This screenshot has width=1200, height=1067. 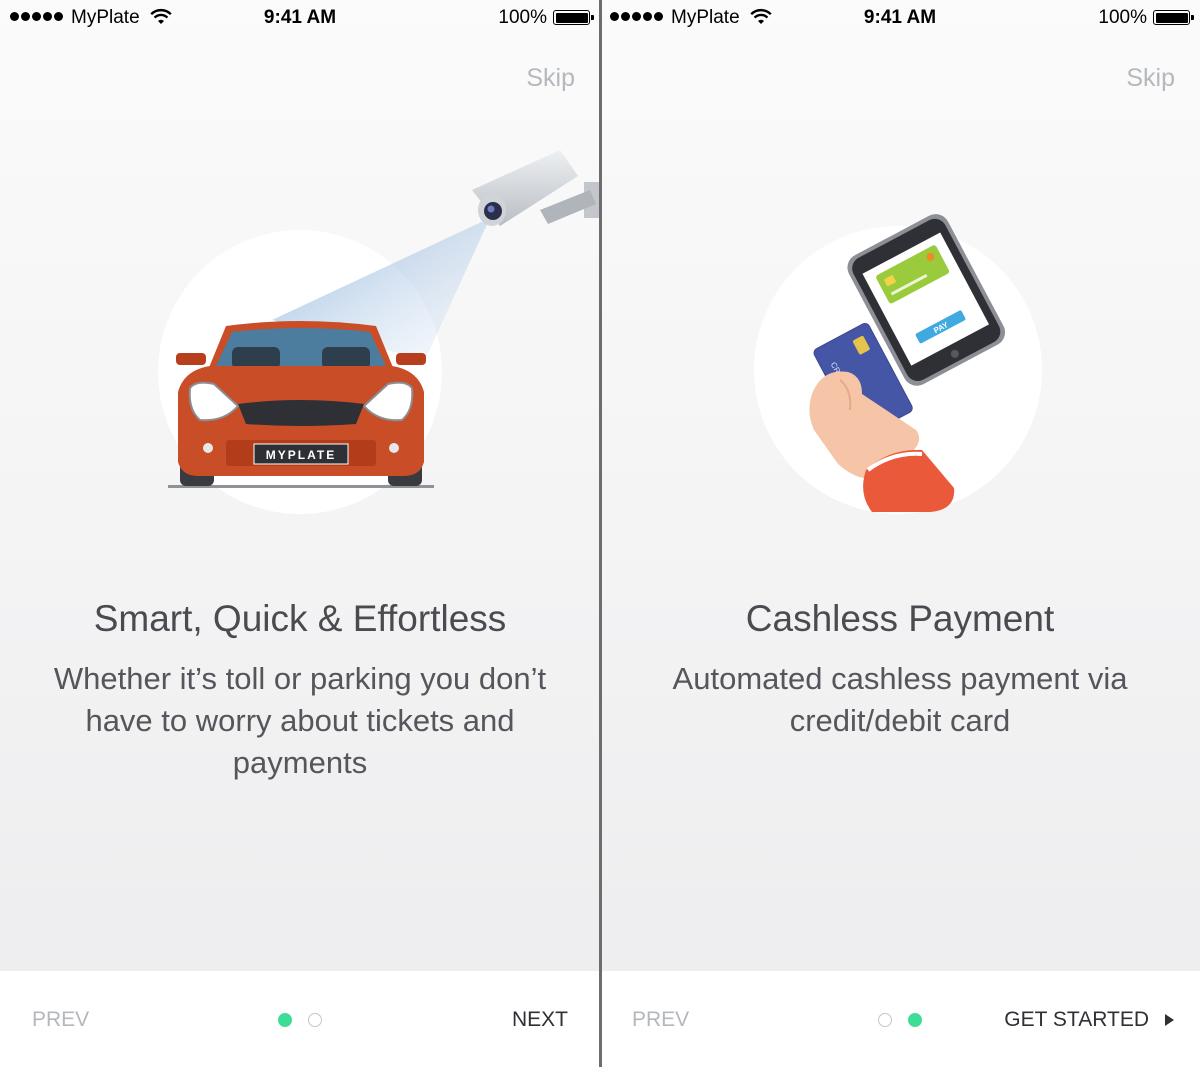 I want to click on bottom-navigation: PREV GET STARTED, so click(x=900, y=1019).